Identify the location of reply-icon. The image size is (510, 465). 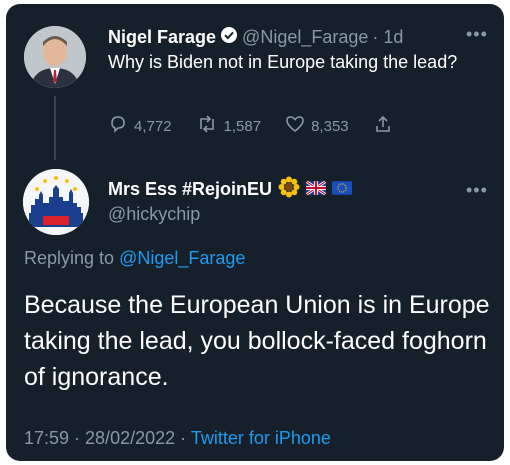
(118, 126).